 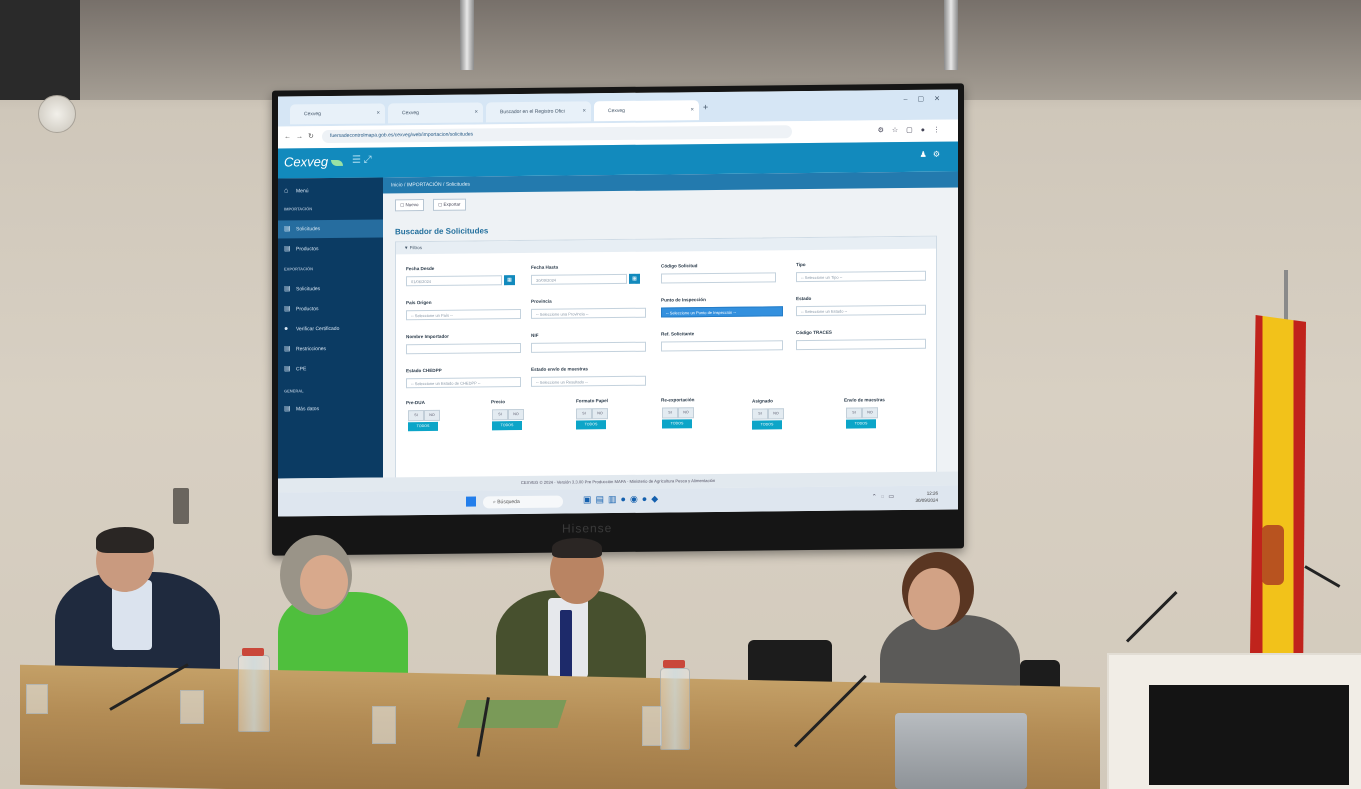 I want to click on taskbar-search-label: Búsqueda, so click(x=508, y=502).